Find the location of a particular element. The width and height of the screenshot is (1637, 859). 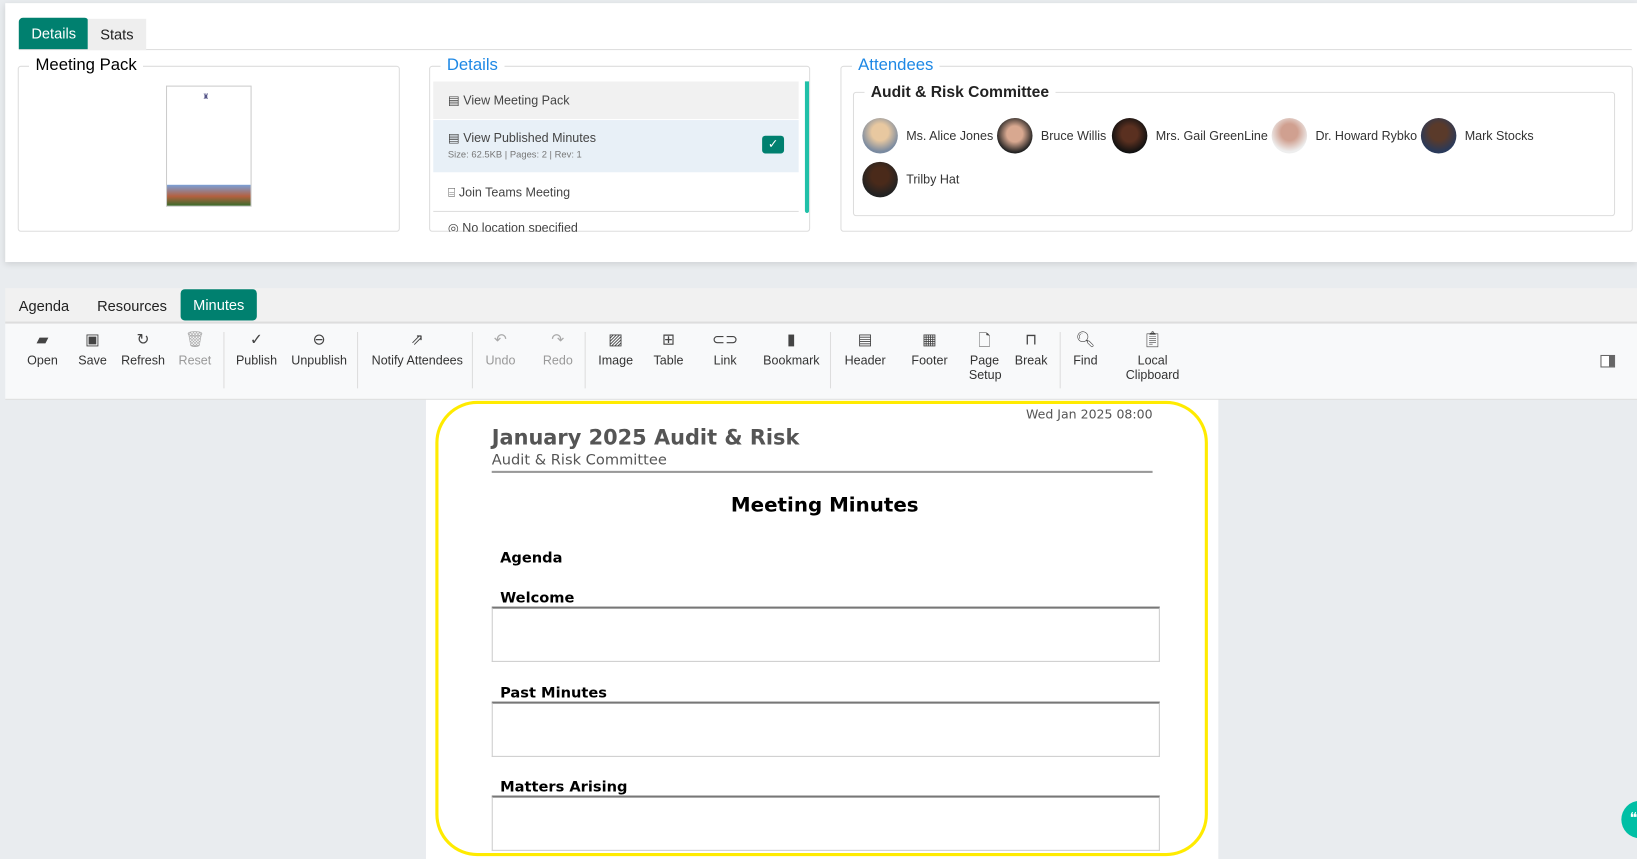

refresh-button: ↻ Refresh is located at coordinates (143, 349).